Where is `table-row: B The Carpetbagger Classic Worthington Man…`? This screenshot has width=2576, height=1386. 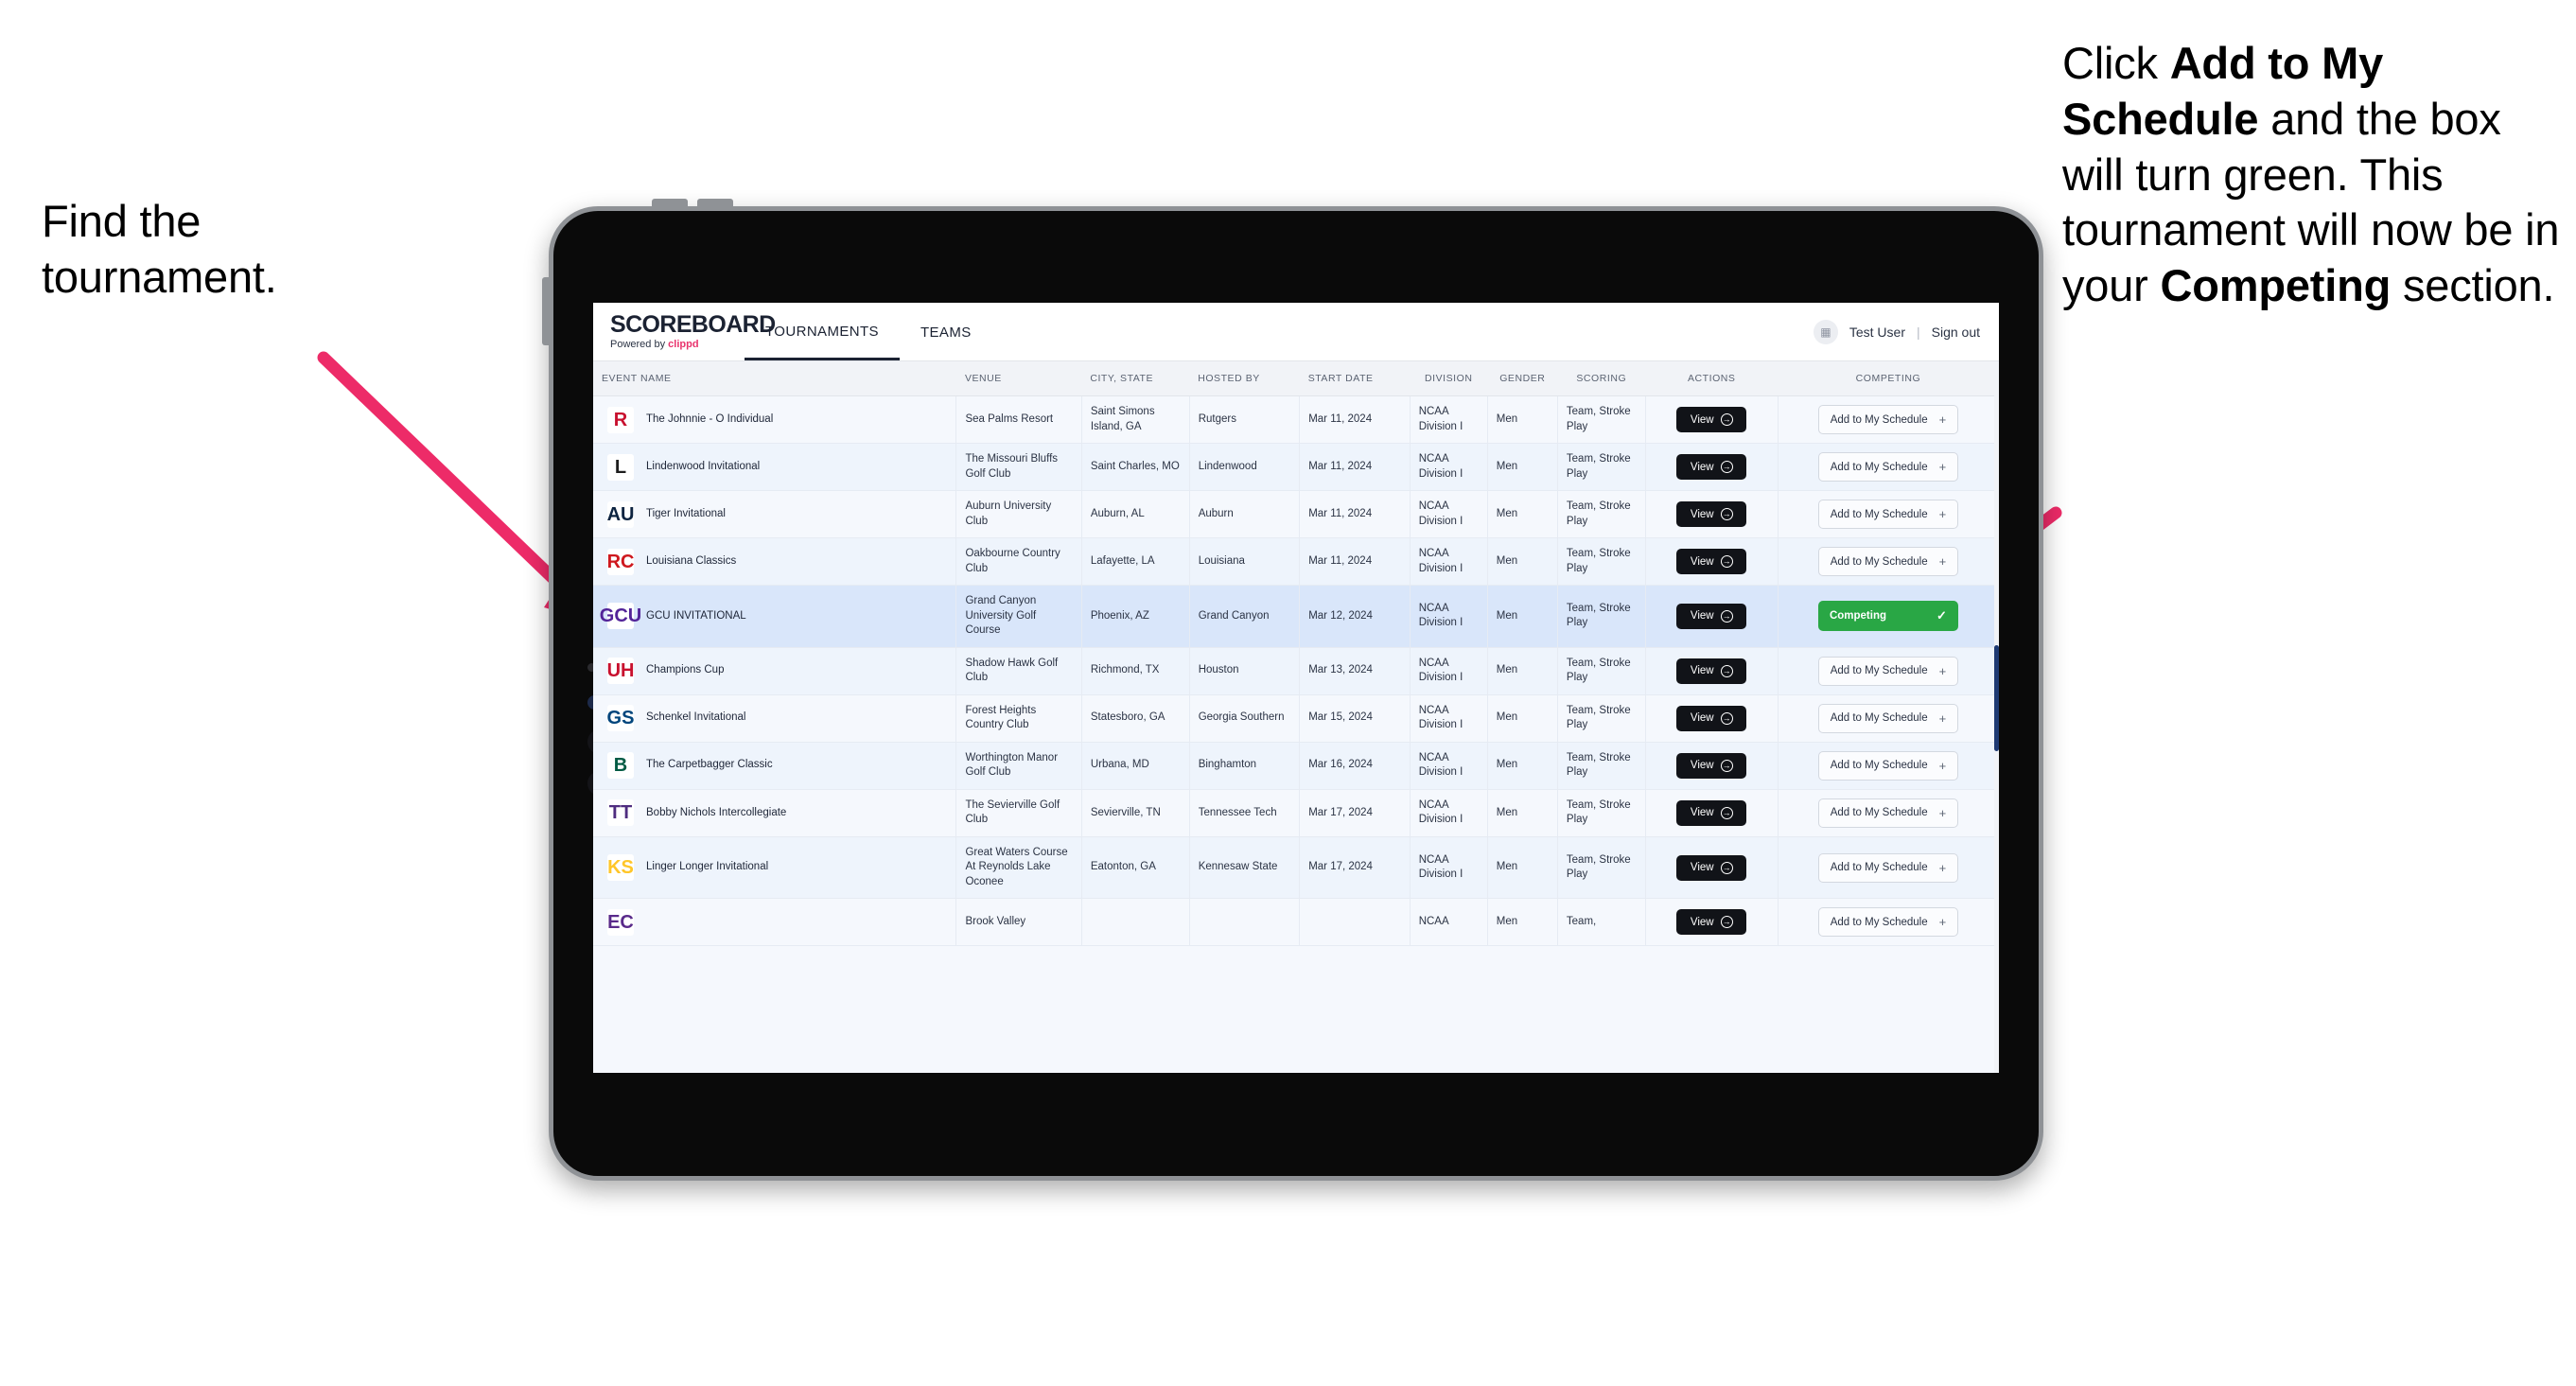 table-row: B The Carpetbagger Classic Worthington Man… is located at coordinates (1296, 766).